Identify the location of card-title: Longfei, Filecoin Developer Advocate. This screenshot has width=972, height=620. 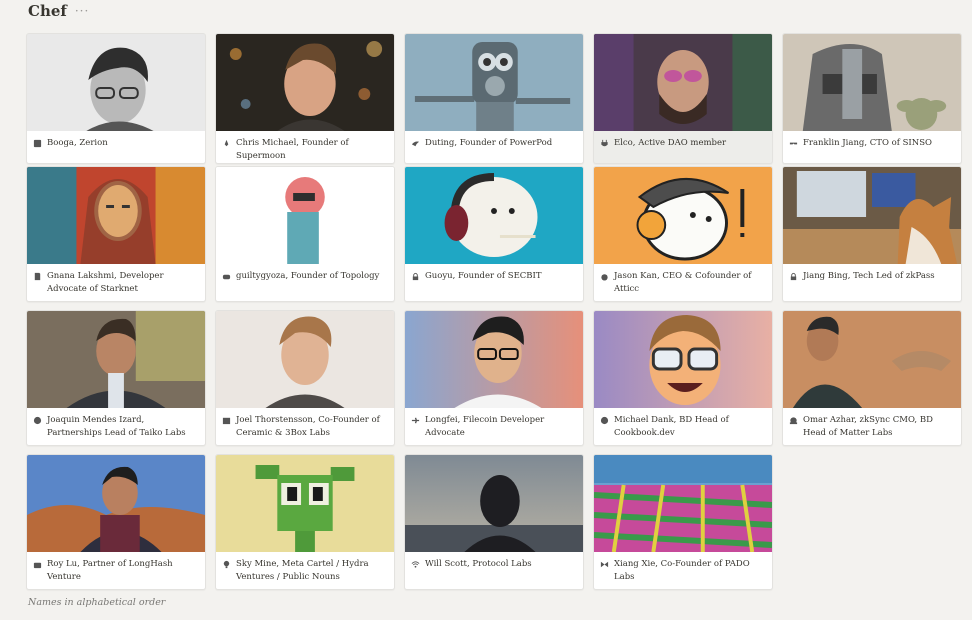
(485, 426).